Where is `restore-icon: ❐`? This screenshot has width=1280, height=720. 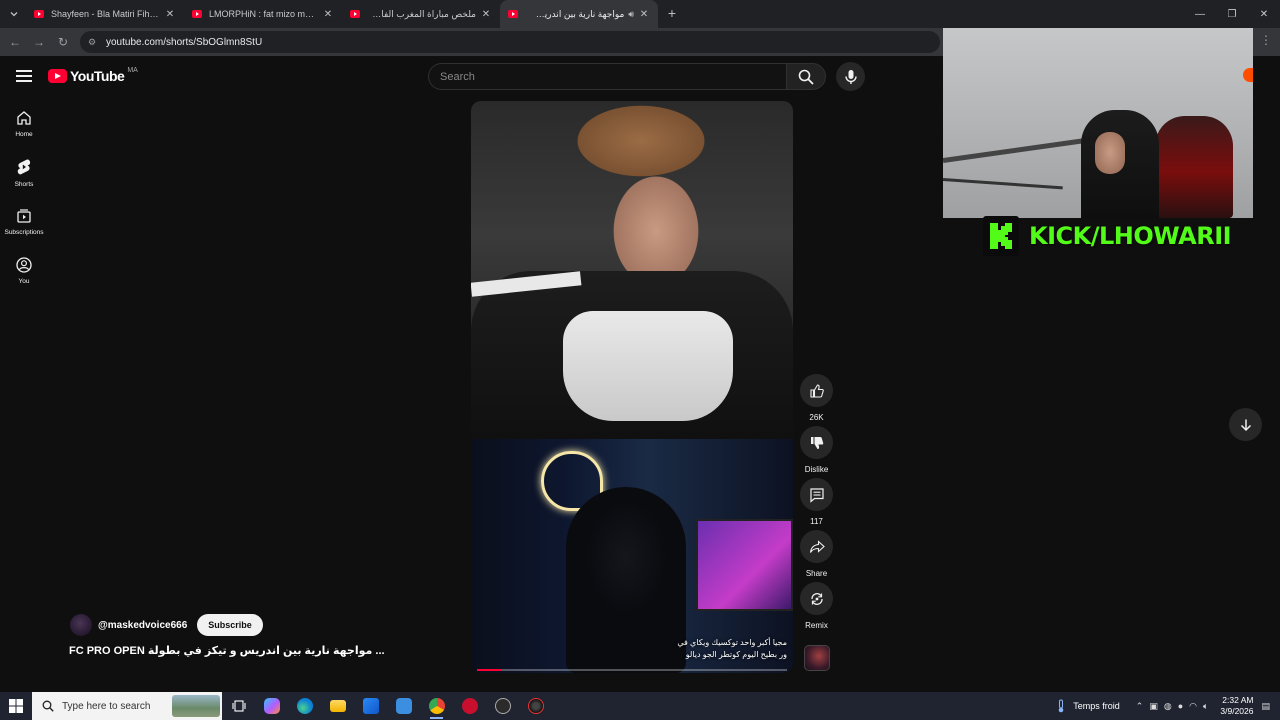
restore-icon: ❐ is located at coordinates (1232, 14).